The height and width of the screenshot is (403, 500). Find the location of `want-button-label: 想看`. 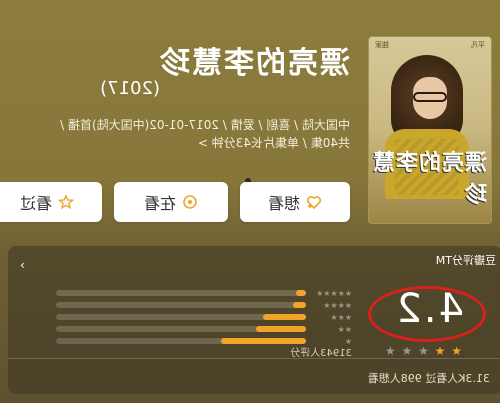

want-button-label: 想看 is located at coordinates (284, 203).